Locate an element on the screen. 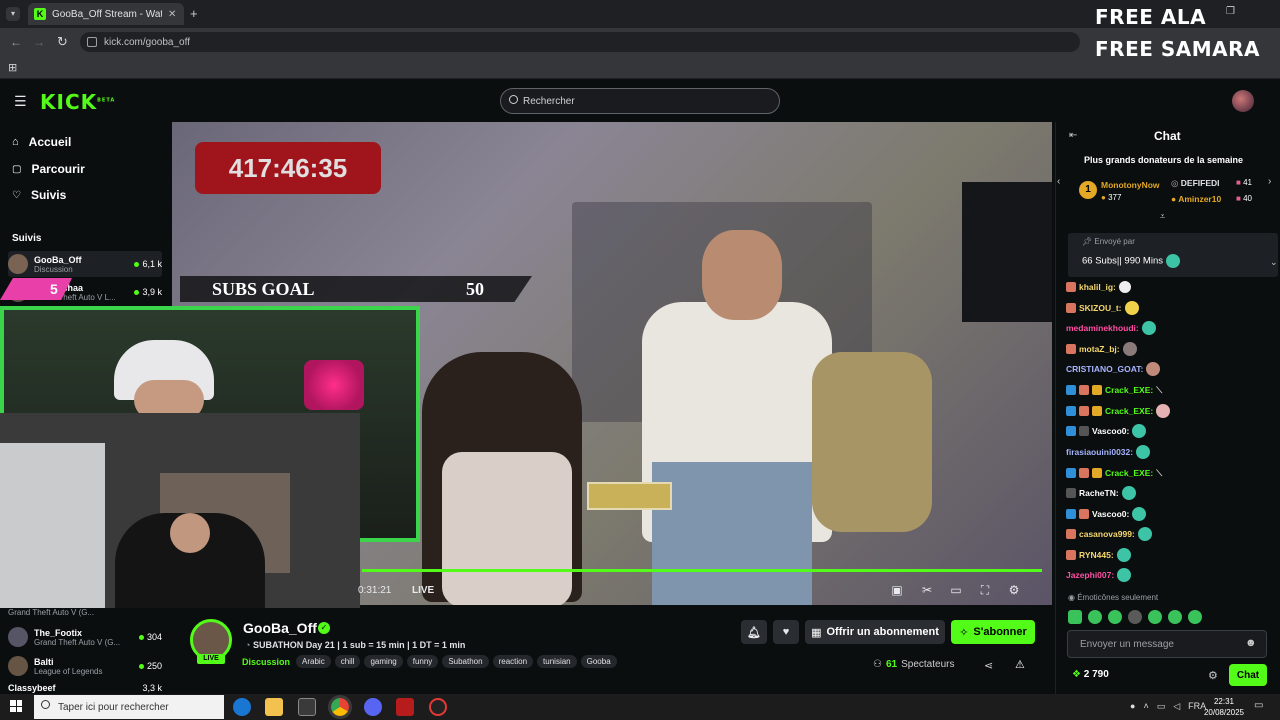  user-avatar is located at coordinates (1243, 101).